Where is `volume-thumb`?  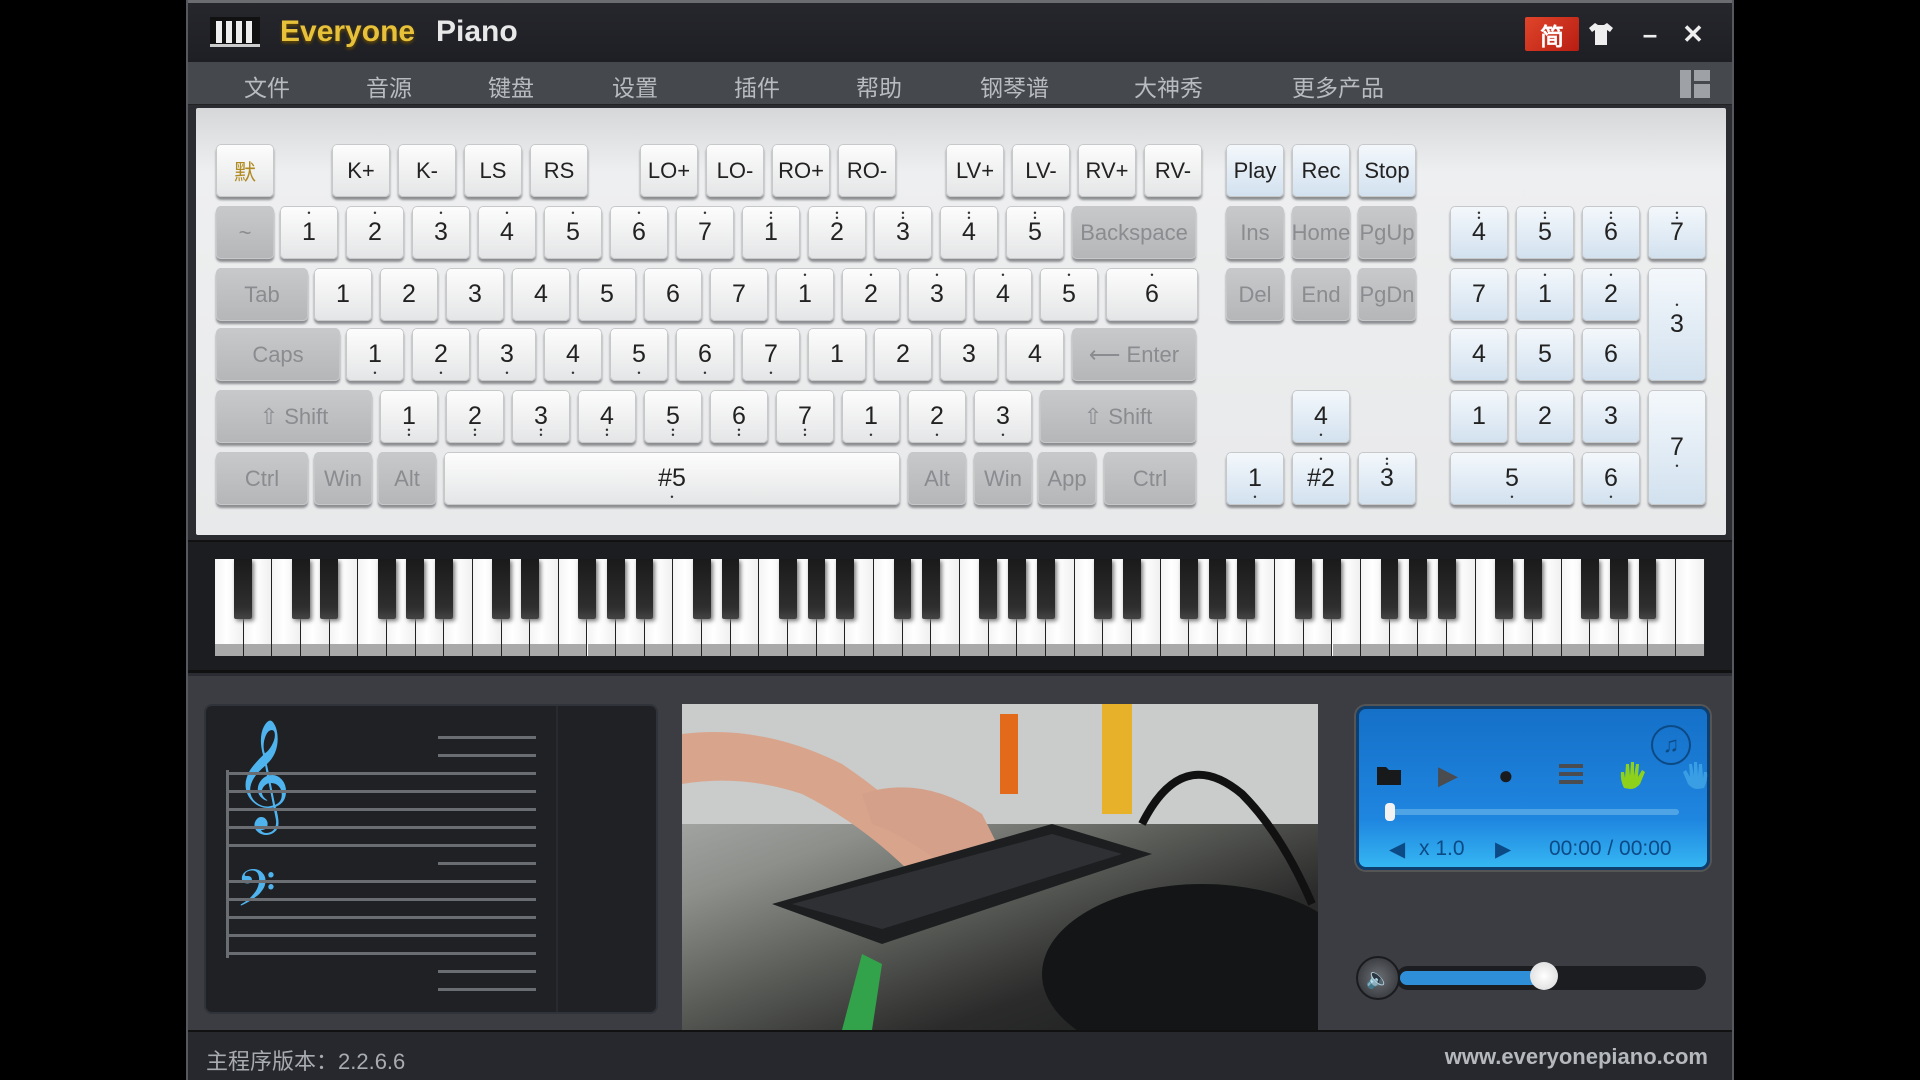 volume-thumb is located at coordinates (1544, 976).